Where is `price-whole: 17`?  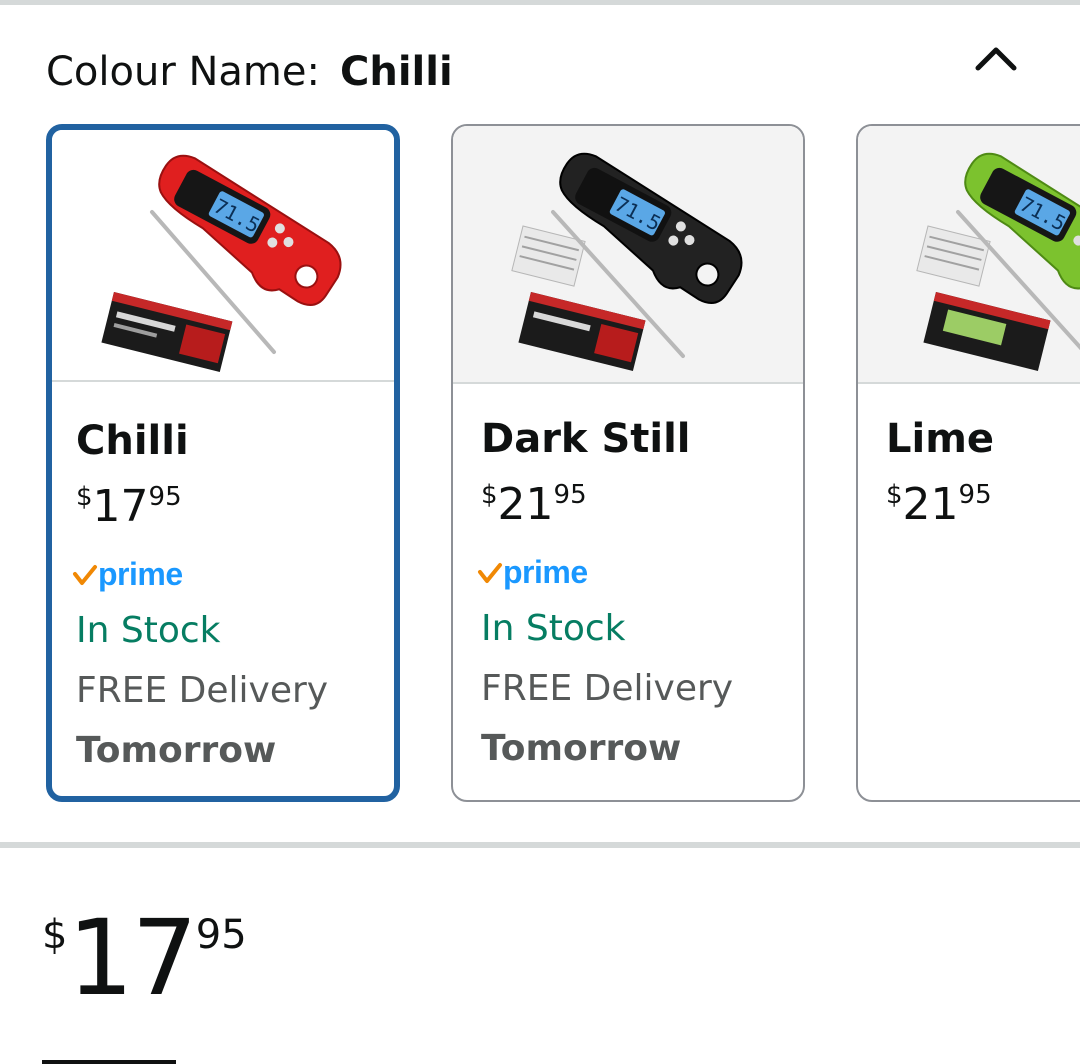 price-whole: 17 is located at coordinates (120, 506).